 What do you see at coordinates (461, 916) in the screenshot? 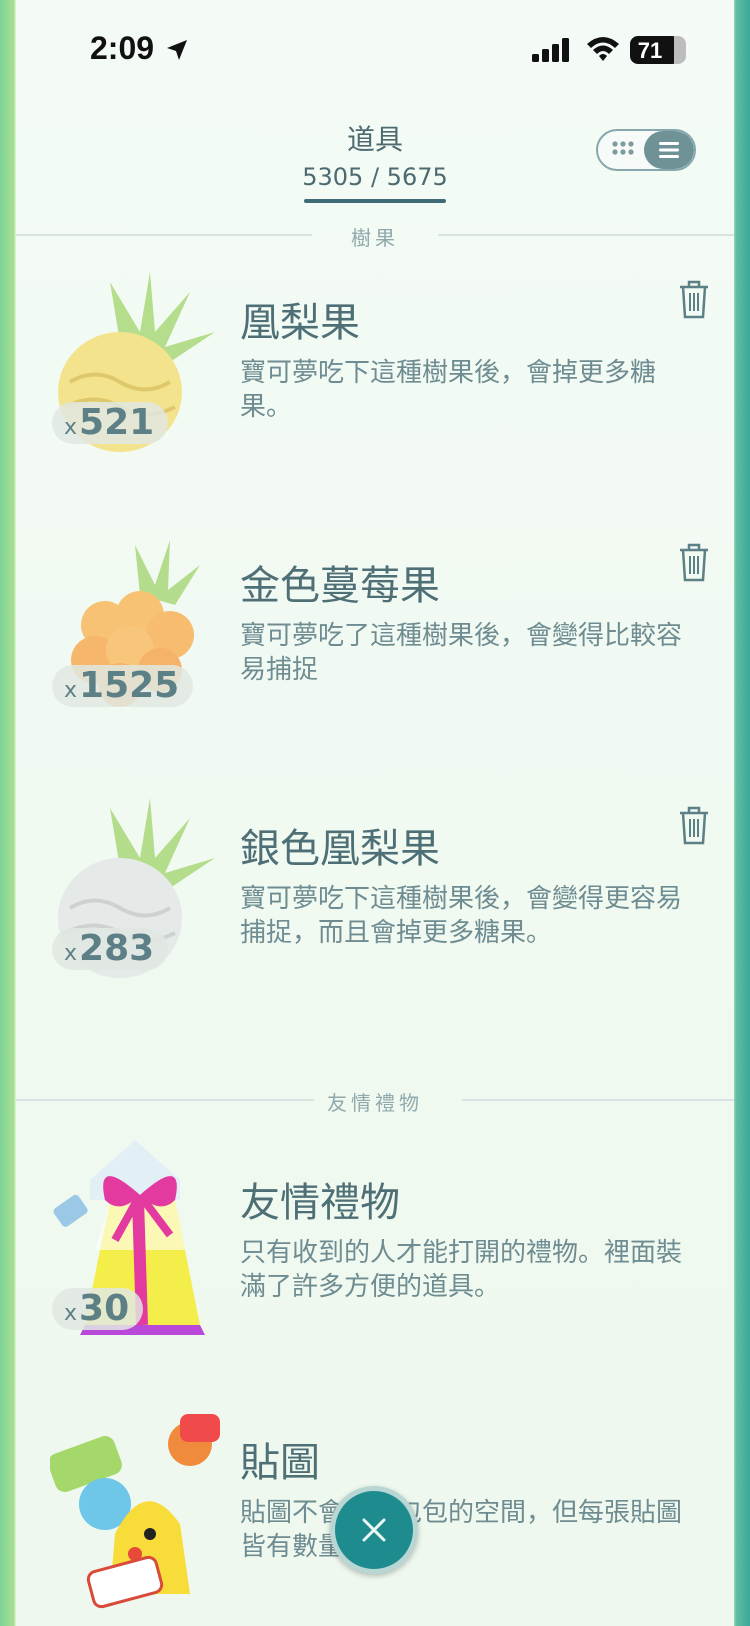
I see `item-description: 寶可夢吃下這種樹果後，會變得更容易捕捉，而且會掉更多糖果。` at bounding box center [461, 916].